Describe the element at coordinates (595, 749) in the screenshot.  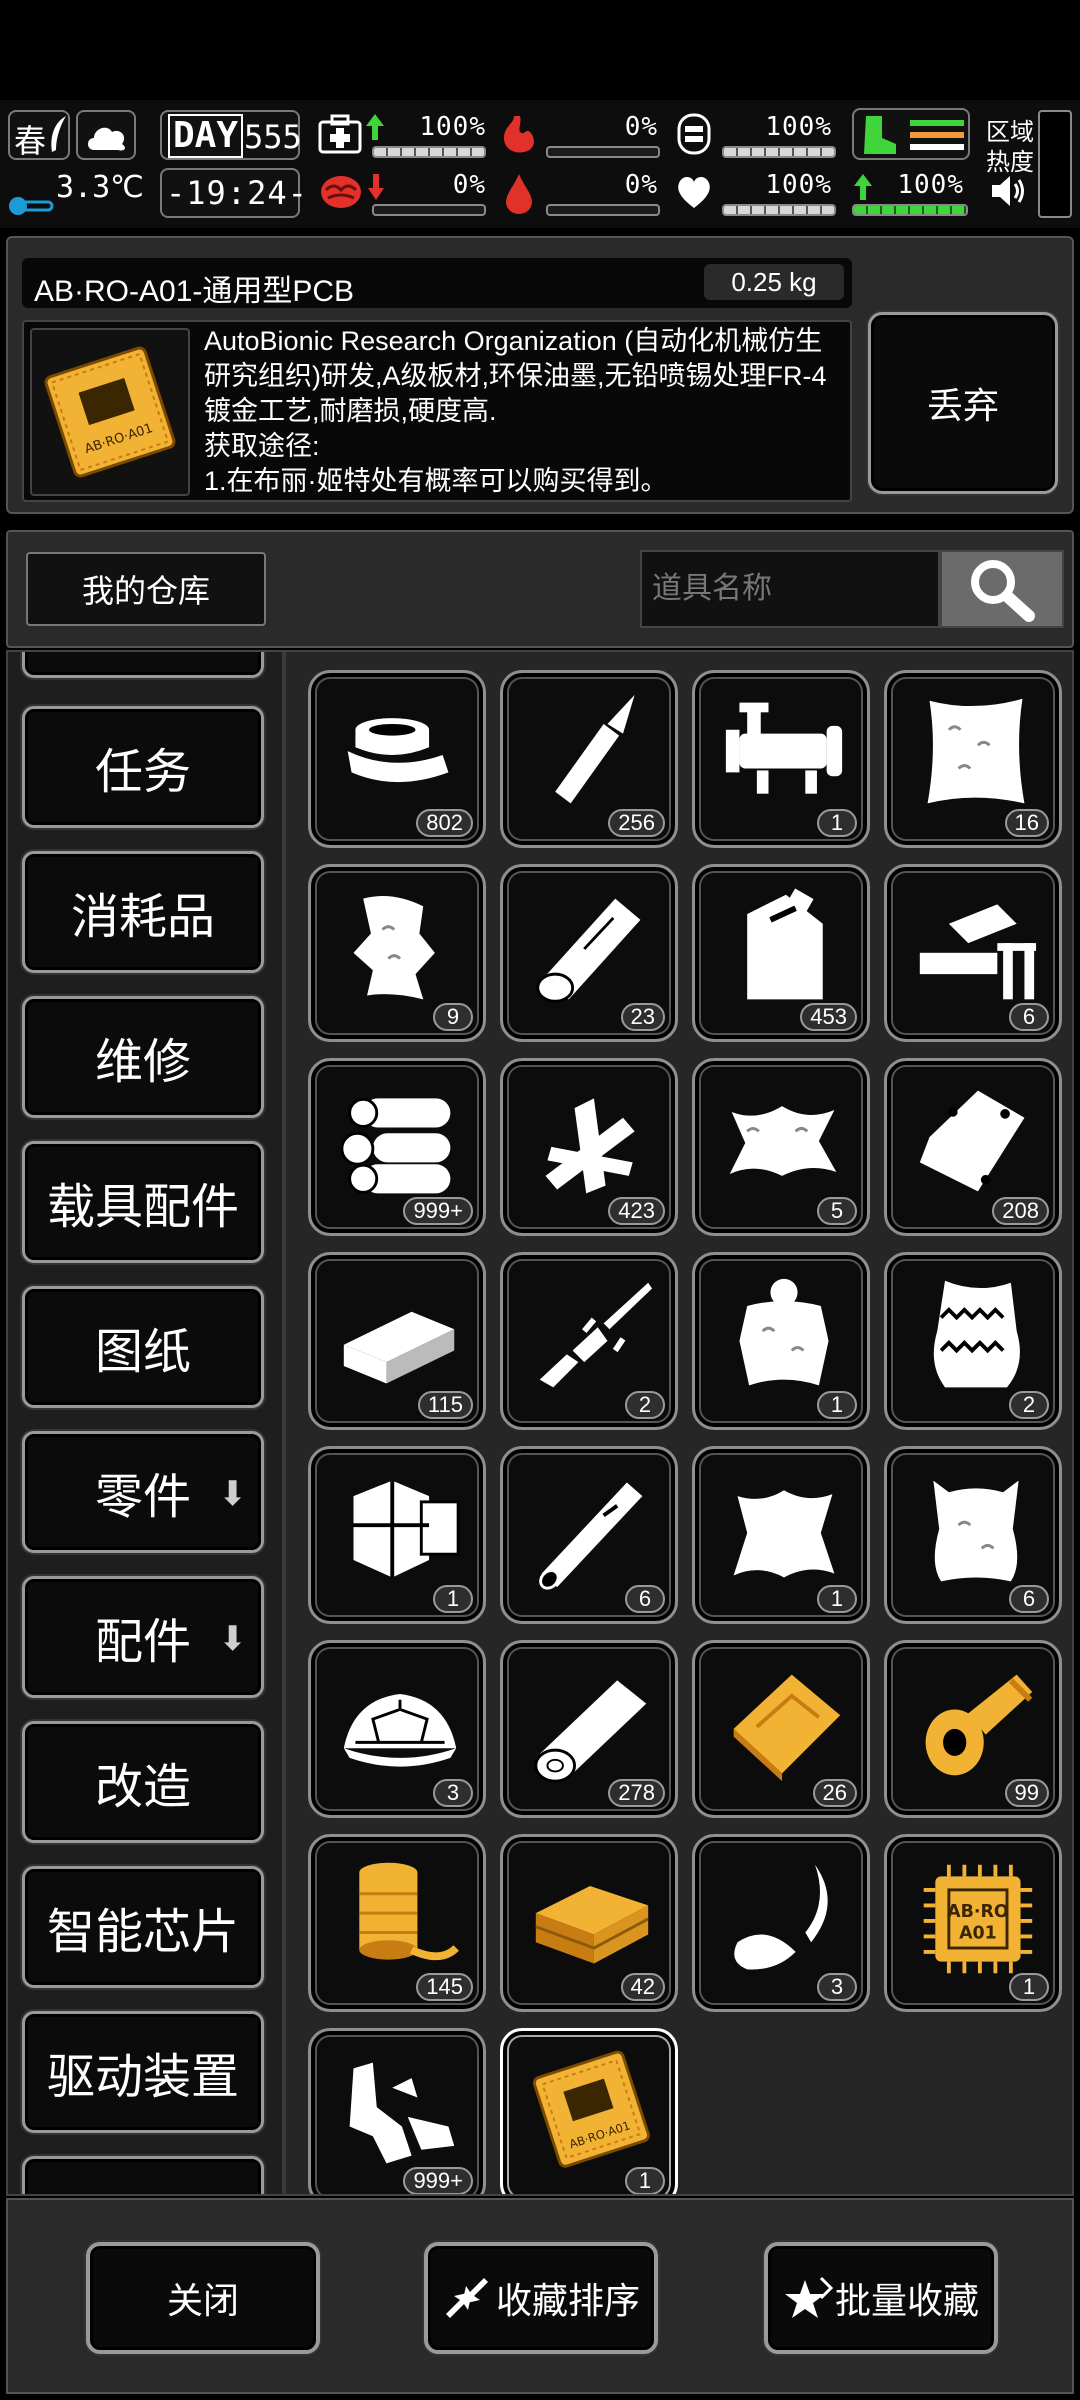
I see `glue-tube-icon` at that location.